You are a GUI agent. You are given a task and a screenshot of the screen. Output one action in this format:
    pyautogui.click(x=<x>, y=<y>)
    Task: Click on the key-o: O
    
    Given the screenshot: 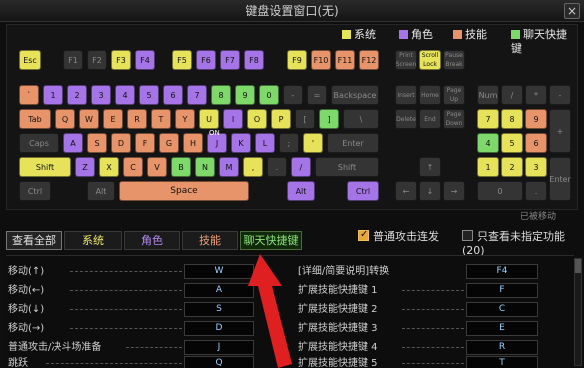 What is the action you would take?
    pyautogui.click(x=257, y=119)
    